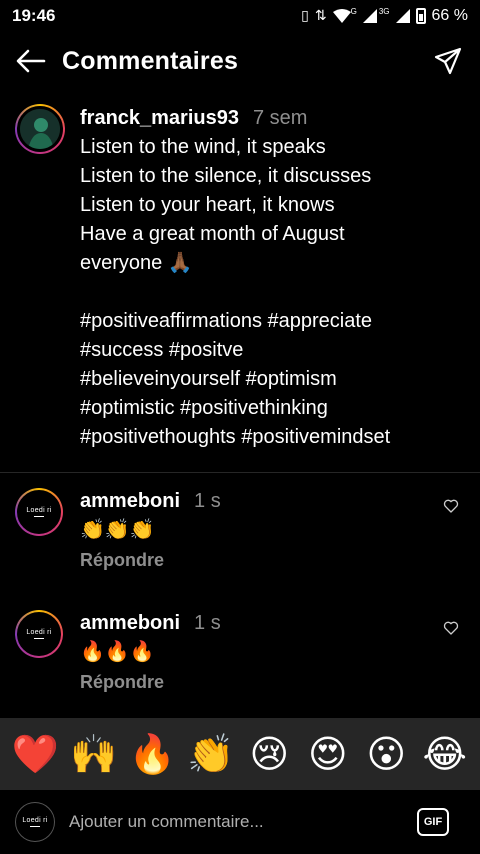  I want to click on comment-item: Loedi ri ammeboni 1 s 🔥🔥🔥 Répondre, so click(240, 651).